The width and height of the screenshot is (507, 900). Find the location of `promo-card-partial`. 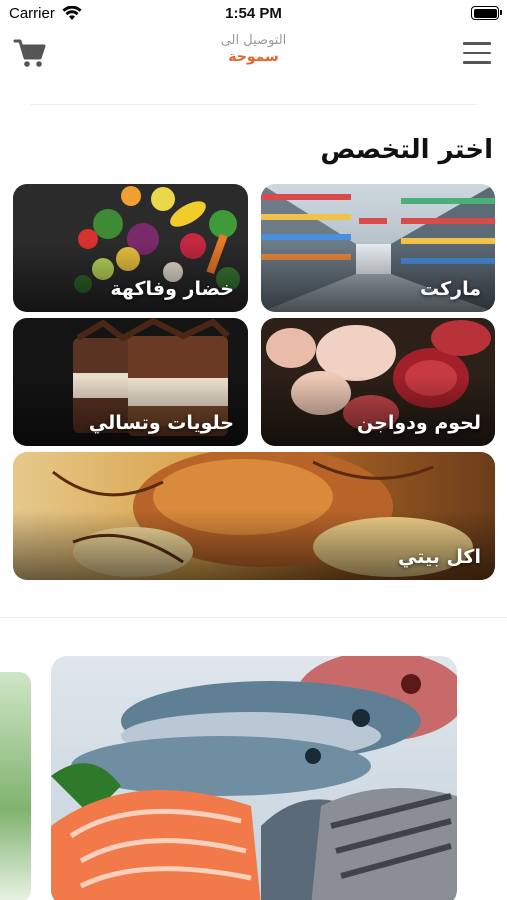

promo-card-partial is located at coordinates (15, 786).